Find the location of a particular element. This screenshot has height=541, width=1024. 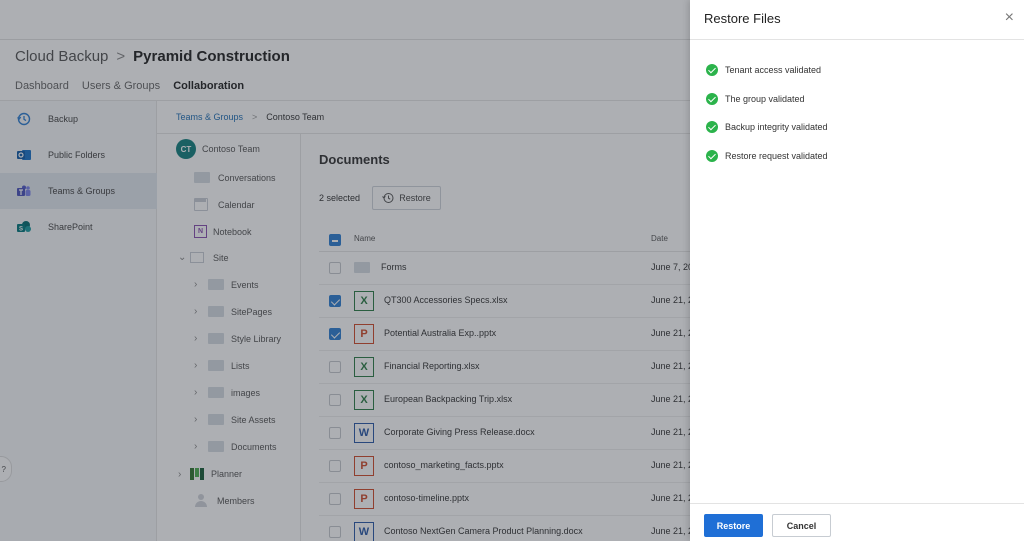

cancel-button: Cancel is located at coordinates (801, 525).